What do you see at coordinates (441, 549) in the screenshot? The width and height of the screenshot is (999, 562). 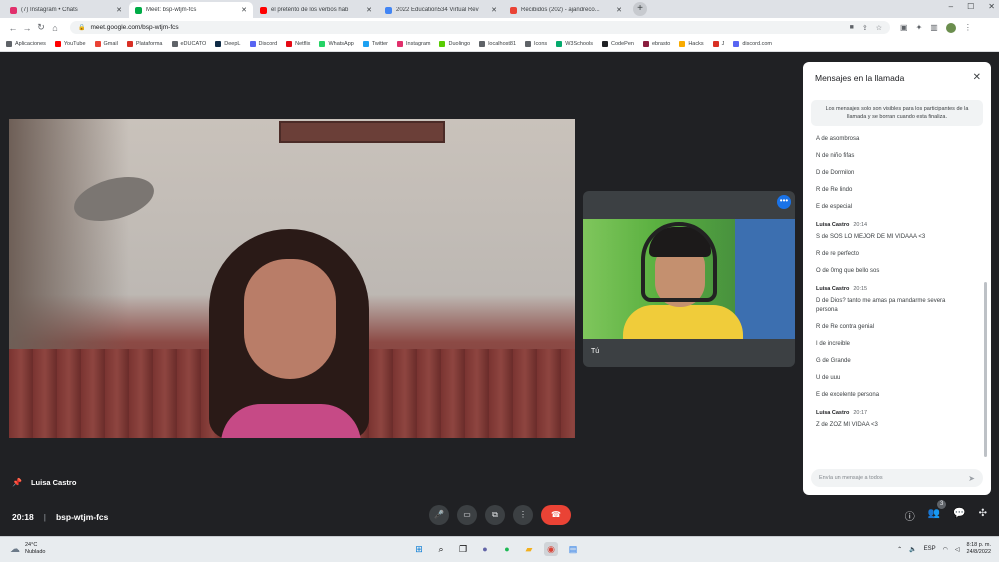 I see `search-icon: ⌕` at bounding box center [441, 549].